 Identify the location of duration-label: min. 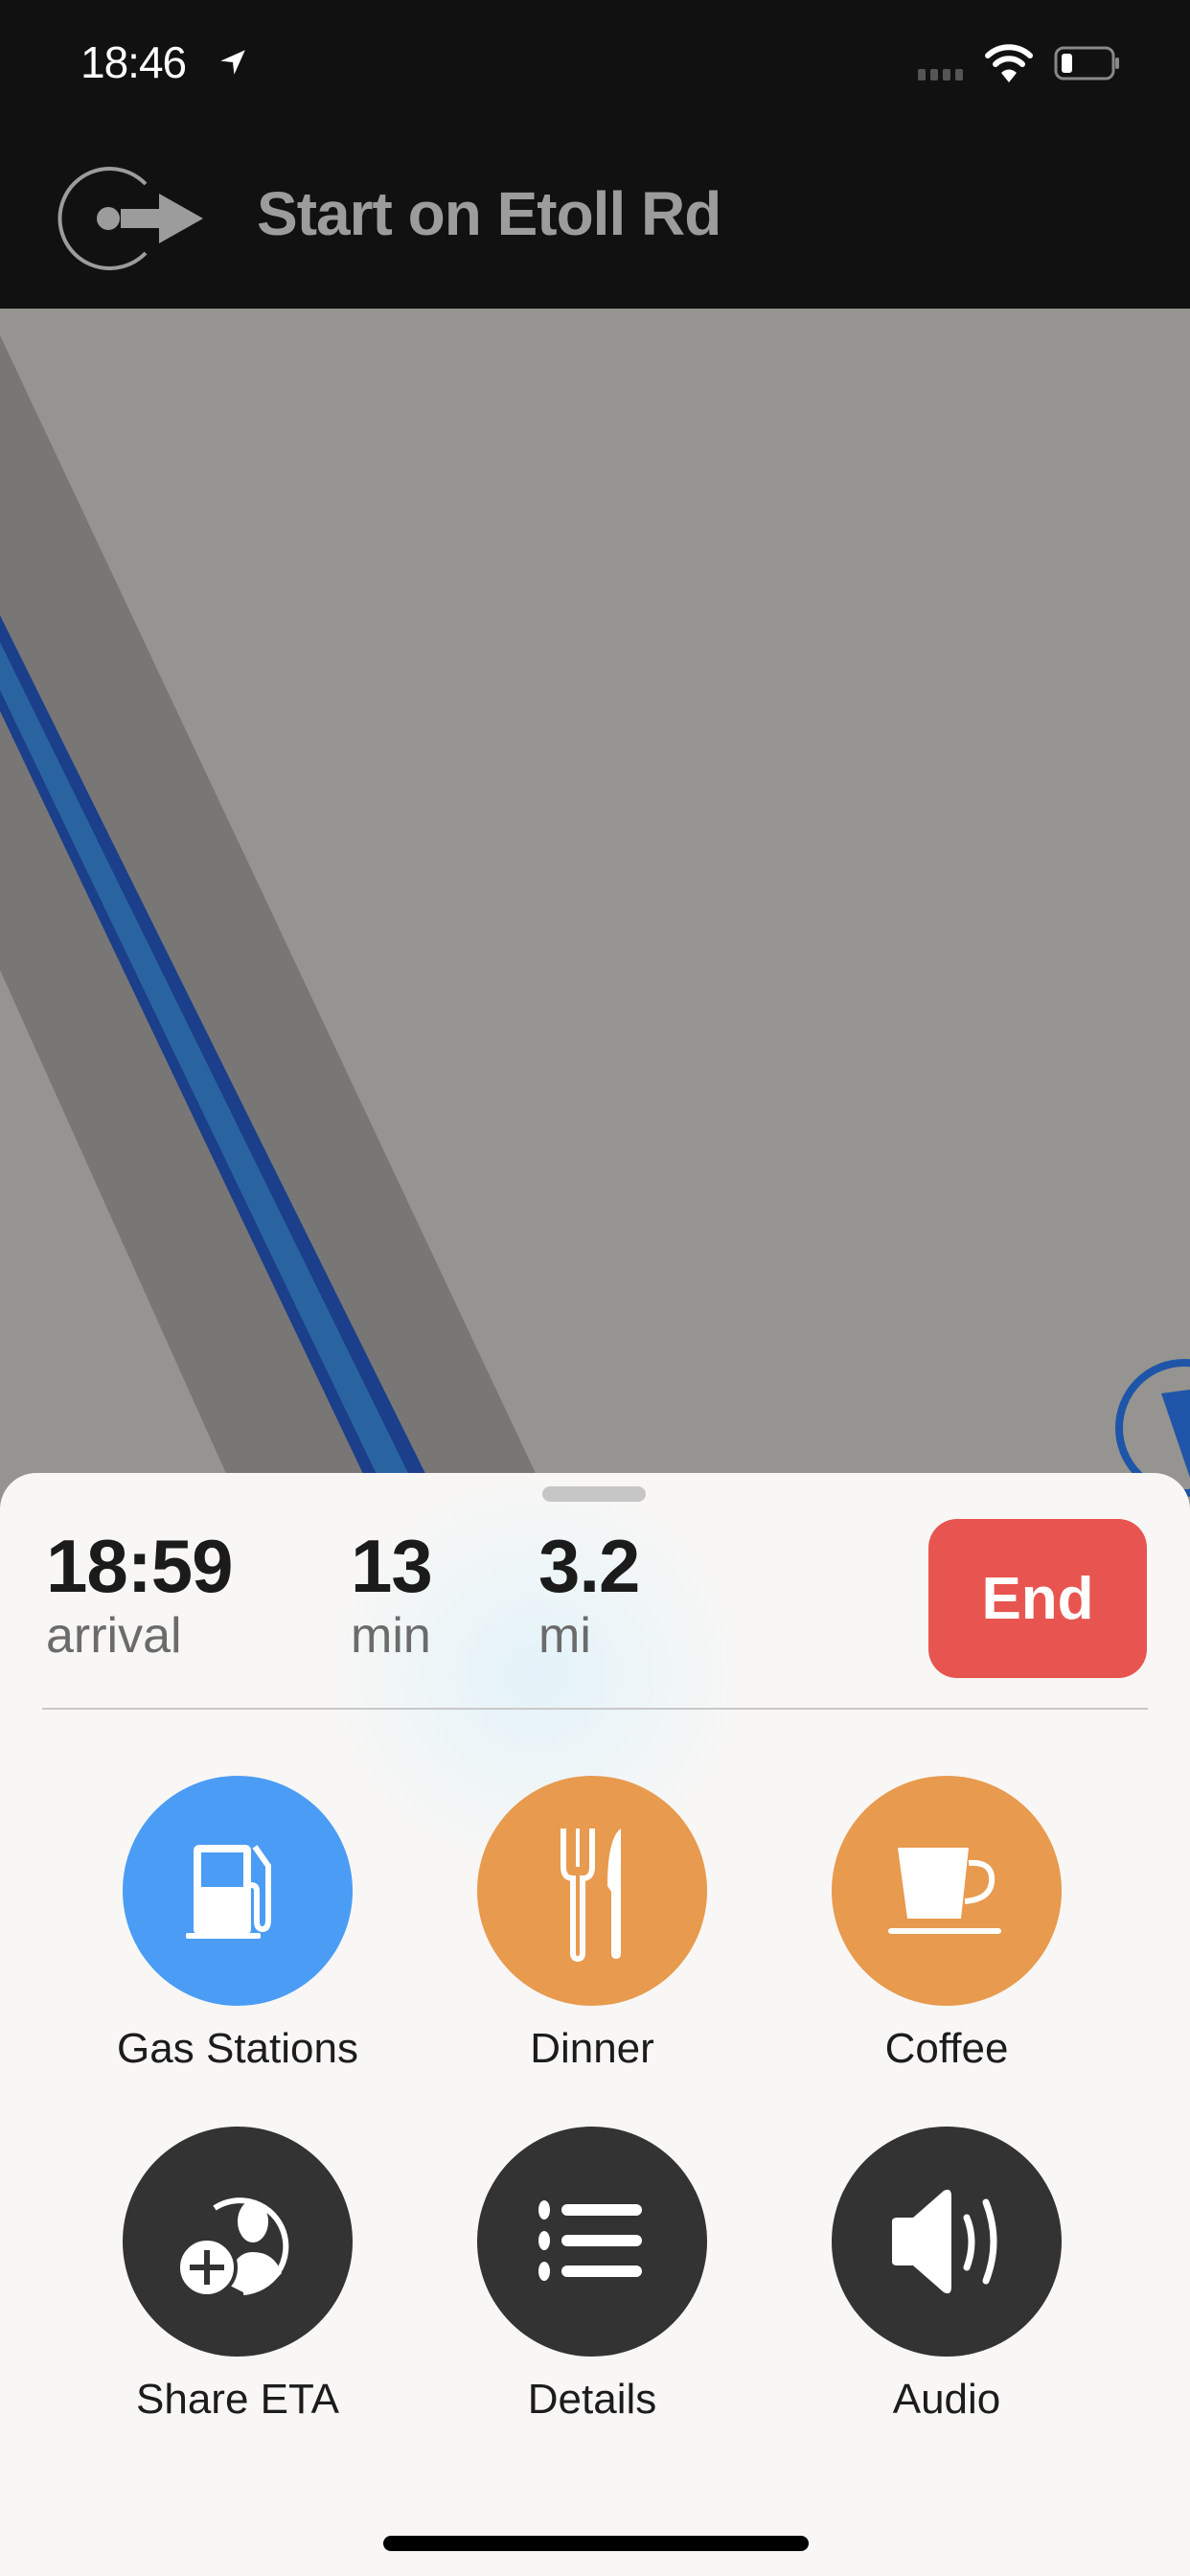
(391, 1636).